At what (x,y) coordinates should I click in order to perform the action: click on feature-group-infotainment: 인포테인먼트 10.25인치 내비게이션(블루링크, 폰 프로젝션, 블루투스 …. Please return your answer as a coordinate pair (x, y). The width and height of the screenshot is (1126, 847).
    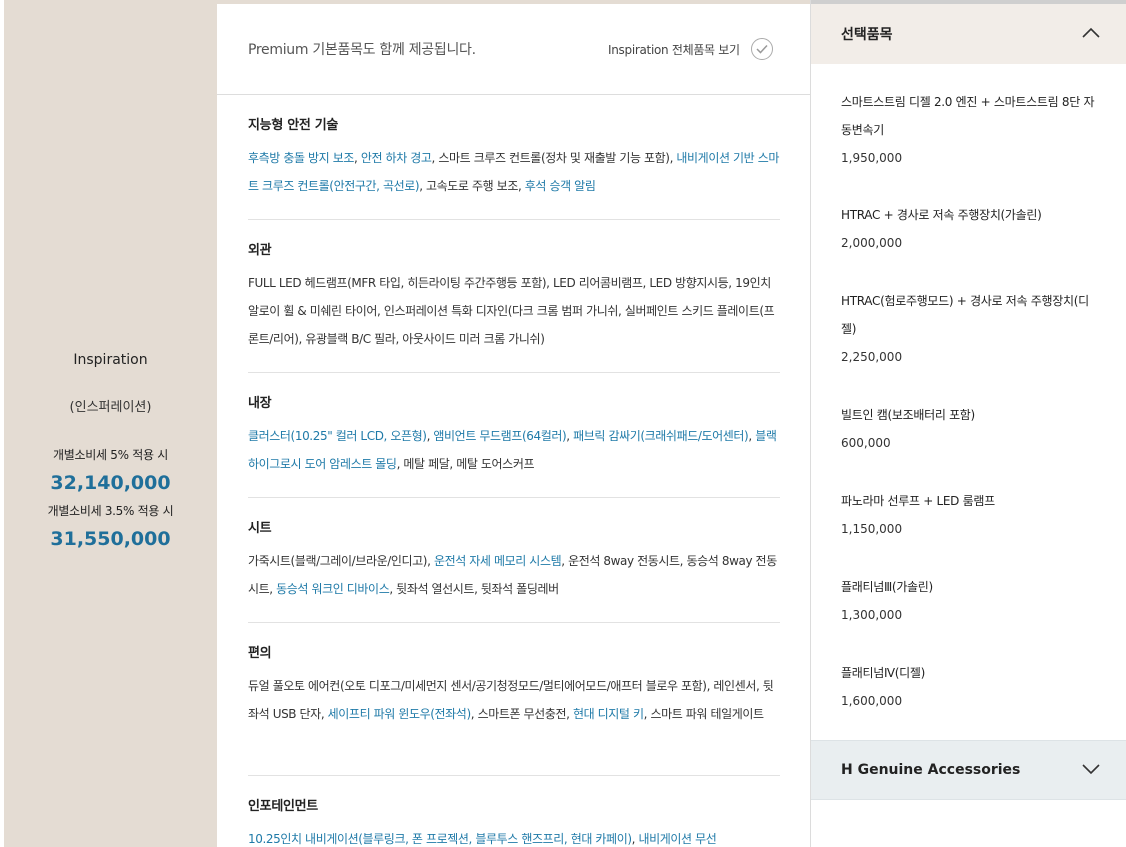
    Looking at the image, I should click on (514, 822).